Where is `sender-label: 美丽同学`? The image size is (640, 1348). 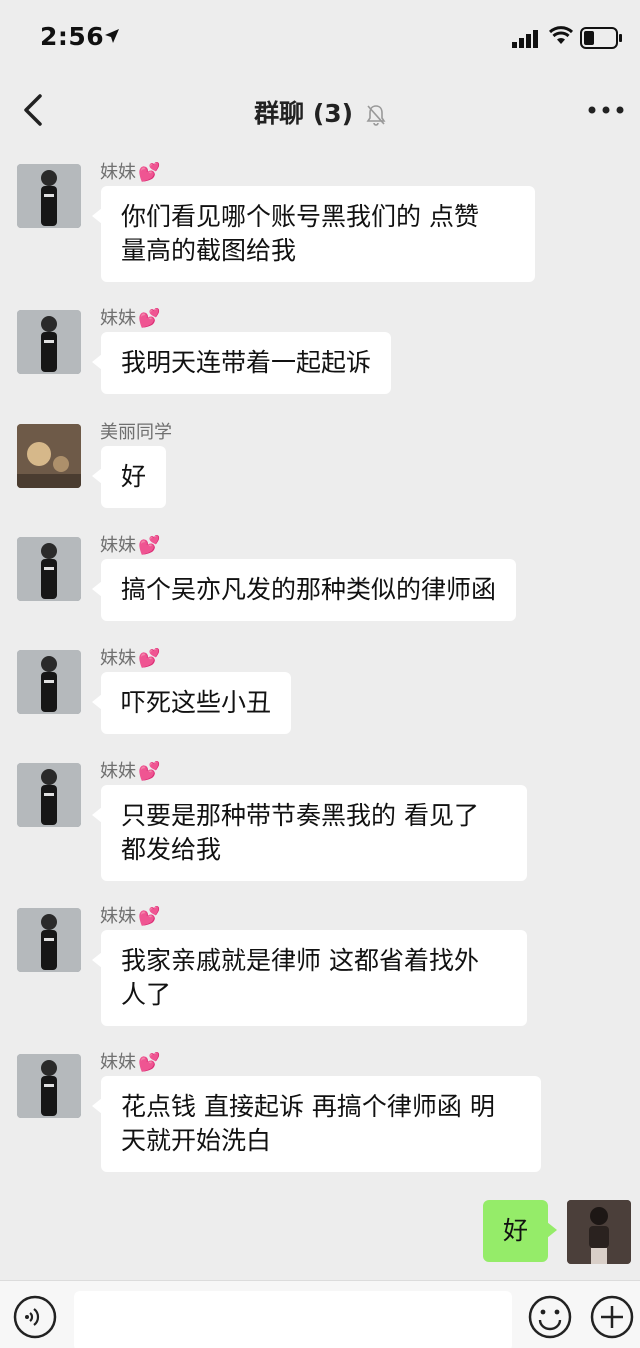
sender-label: 美丽同学 is located at coordinates (136, 432).